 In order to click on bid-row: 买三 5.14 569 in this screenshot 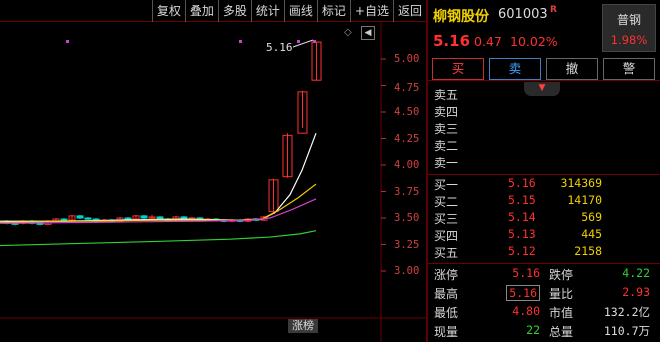, I will do `click(544, 218)`.